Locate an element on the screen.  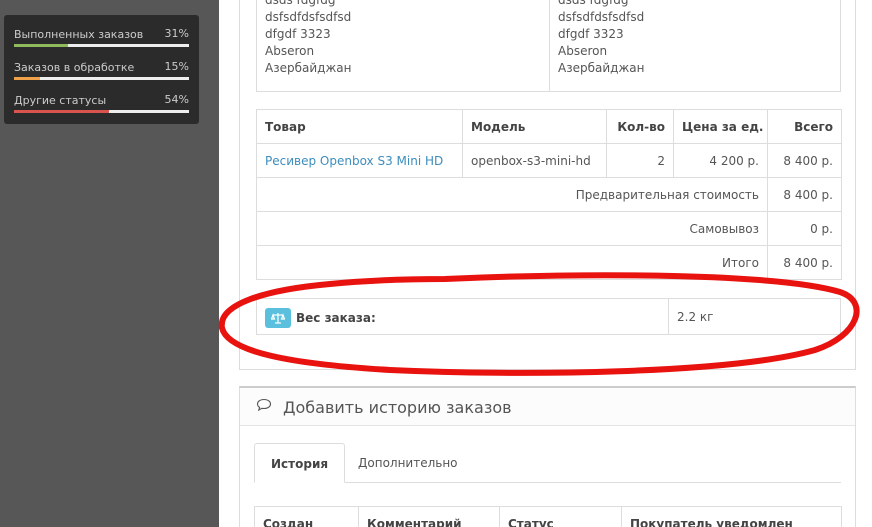
stat-processing: Заказов в обработке 15% is located at coordinates (101, 64).